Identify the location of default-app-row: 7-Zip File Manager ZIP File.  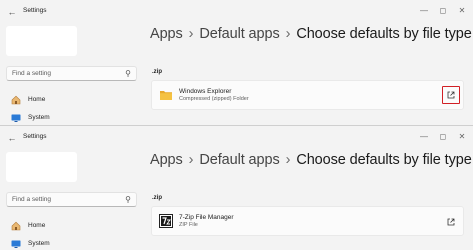
(307, 221).